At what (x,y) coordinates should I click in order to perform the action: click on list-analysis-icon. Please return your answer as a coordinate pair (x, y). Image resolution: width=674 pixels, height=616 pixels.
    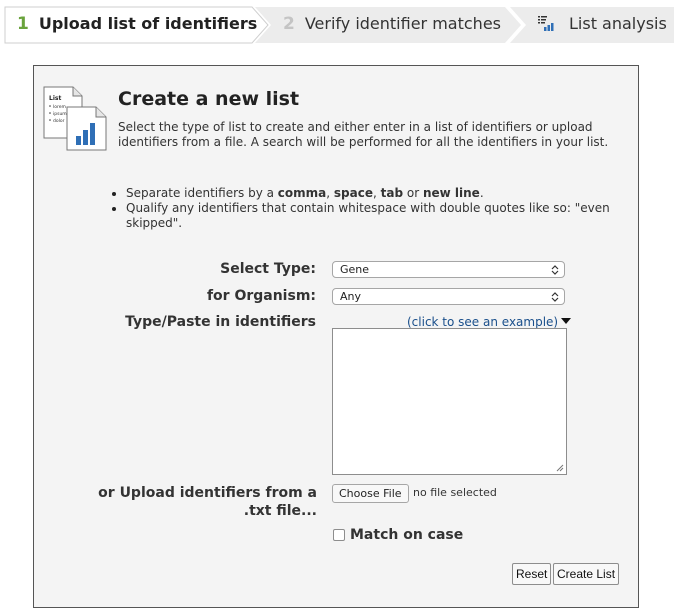
    Looking at the image, I should click on (546, 23).